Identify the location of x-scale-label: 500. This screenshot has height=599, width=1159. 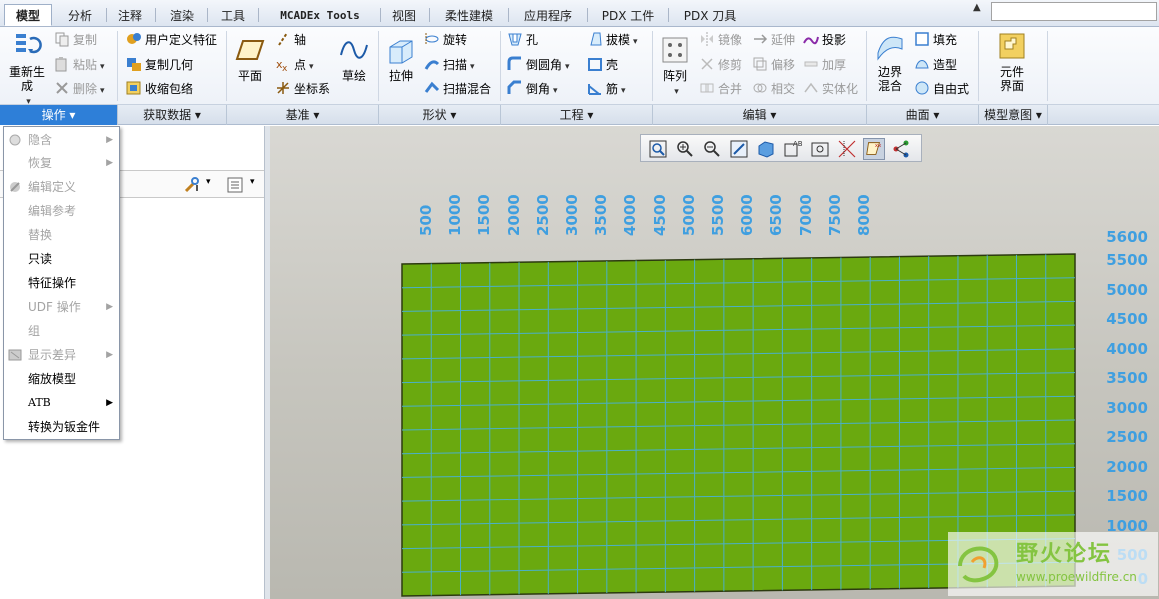
(426, 220).